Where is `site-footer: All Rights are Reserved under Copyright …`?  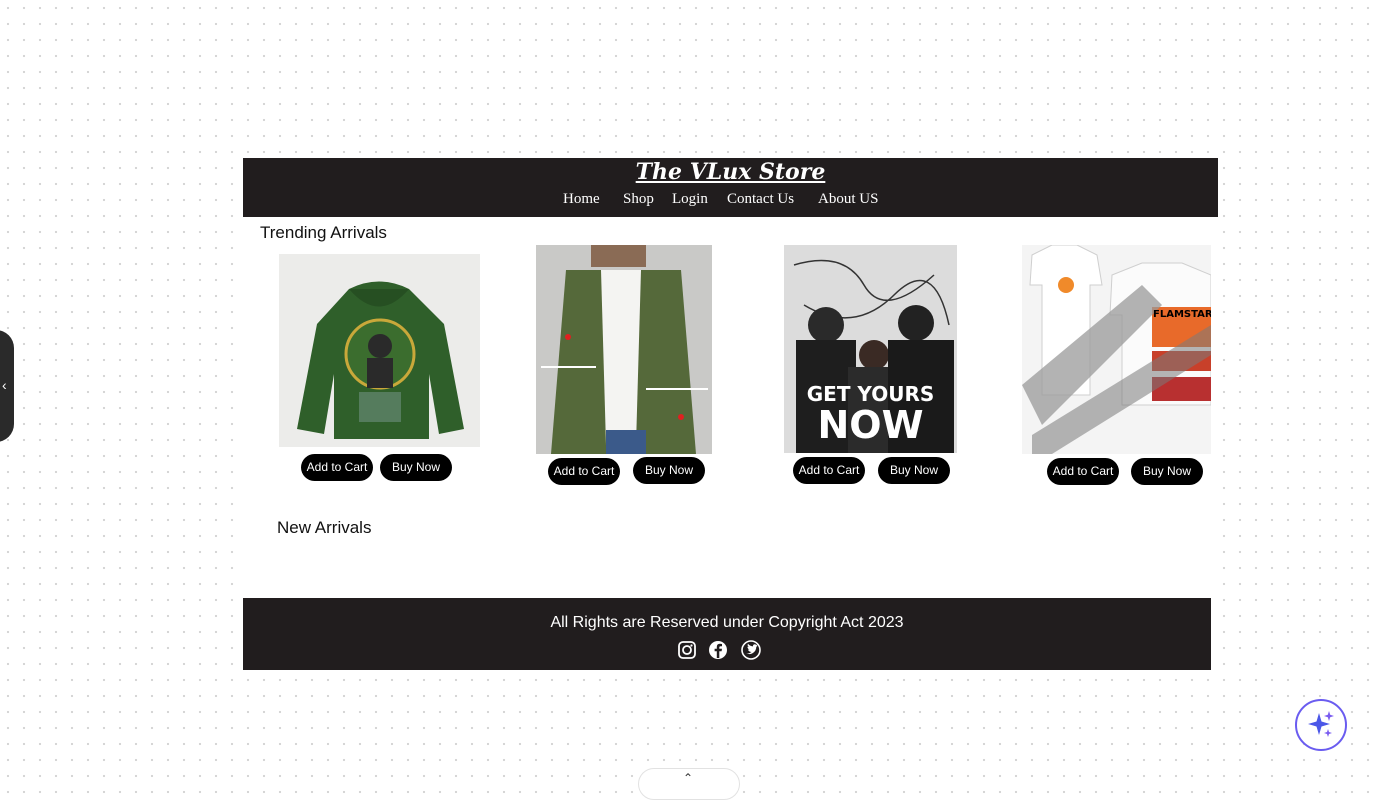 site-footer: All Rights are Reserved under Copyright … is located at coordinates (727, 634).